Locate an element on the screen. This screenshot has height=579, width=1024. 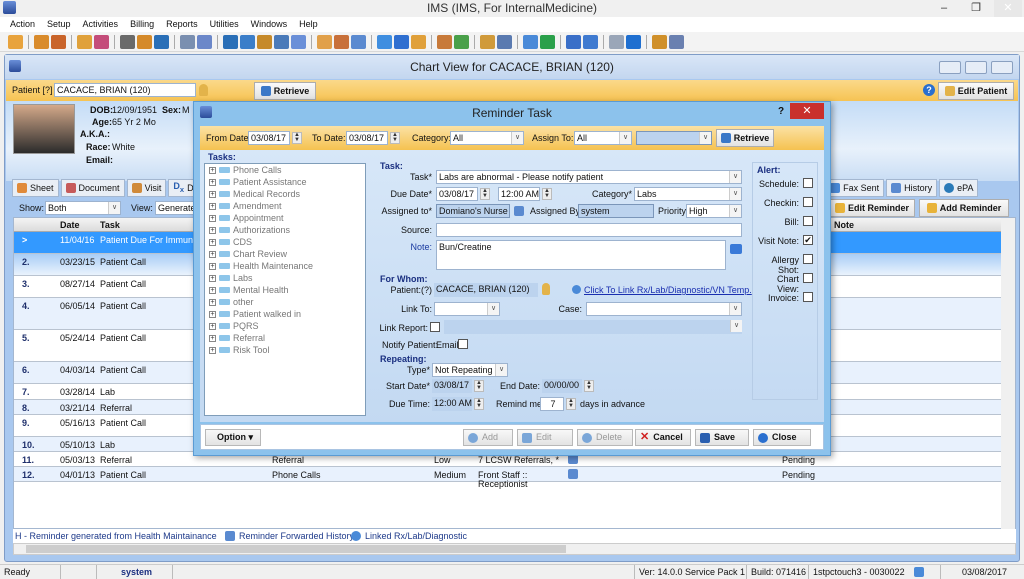
repeat-due-time-spinner: ▲ ▼ is located at coordinates (479, 404).